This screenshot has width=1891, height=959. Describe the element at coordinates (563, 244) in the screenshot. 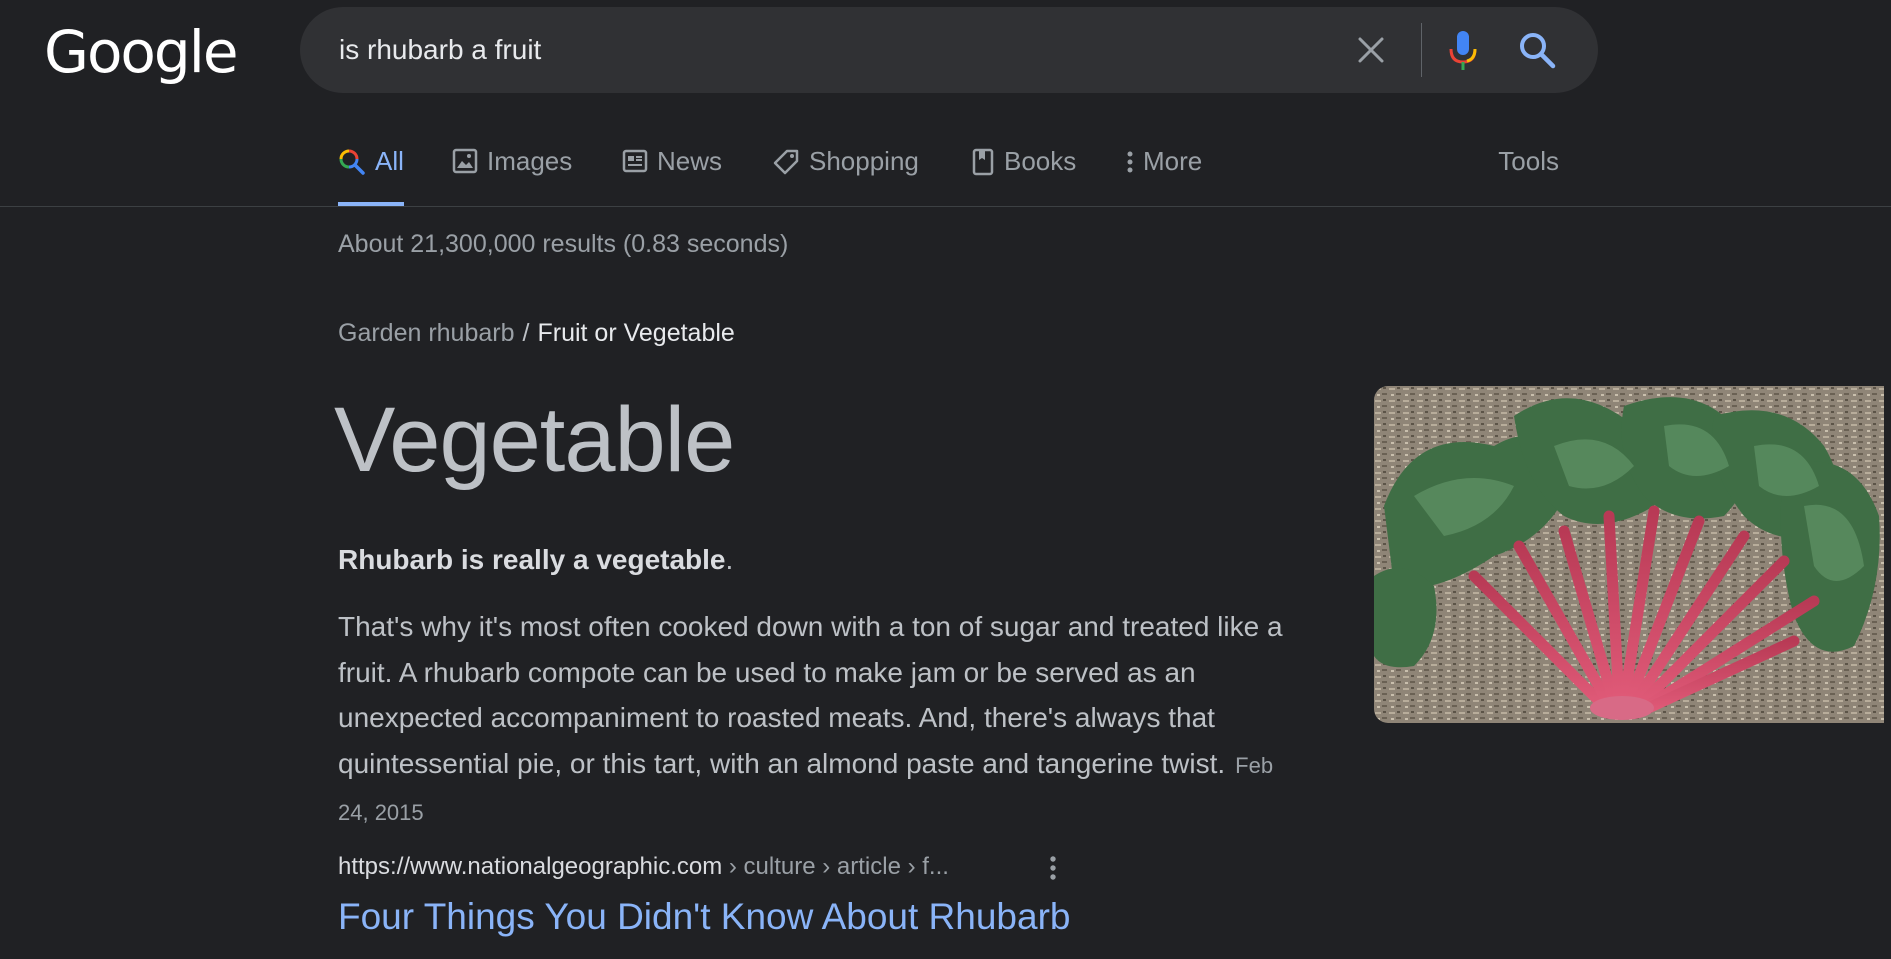

I see `result-stats: About 21,300,000 results (0.83 seconds)` at that location.